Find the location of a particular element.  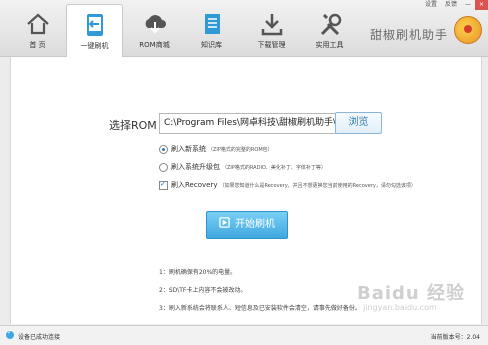

close-button: × is located at coordinates (481, 5).